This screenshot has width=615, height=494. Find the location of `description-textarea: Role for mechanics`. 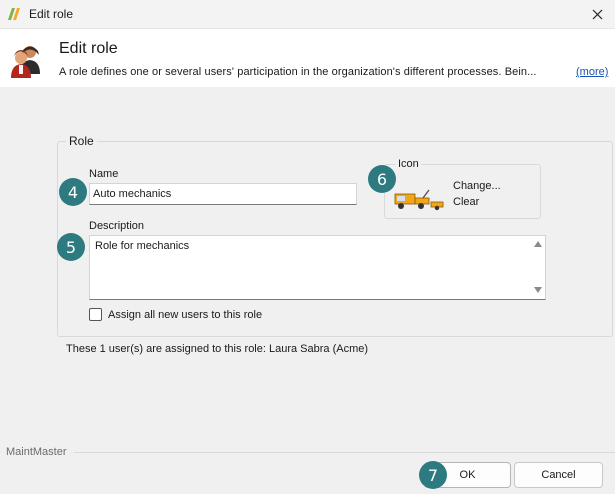

description-textarea: Role for mechanics is located at coordinates (317, 267).